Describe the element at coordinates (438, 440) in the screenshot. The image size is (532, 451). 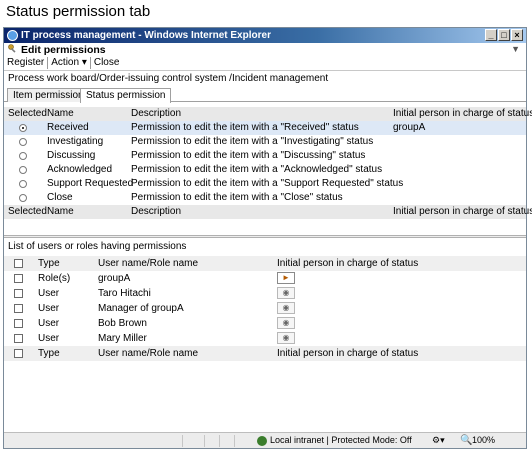
I see `protected-mode-icon: ⚙▾` at that location.